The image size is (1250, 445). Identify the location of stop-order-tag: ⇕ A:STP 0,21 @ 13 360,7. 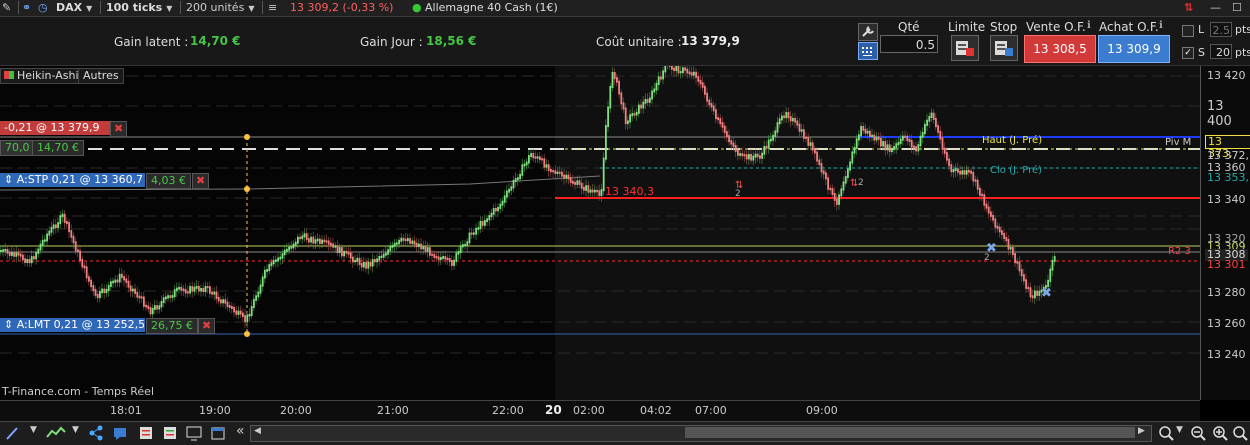
(72, 180).